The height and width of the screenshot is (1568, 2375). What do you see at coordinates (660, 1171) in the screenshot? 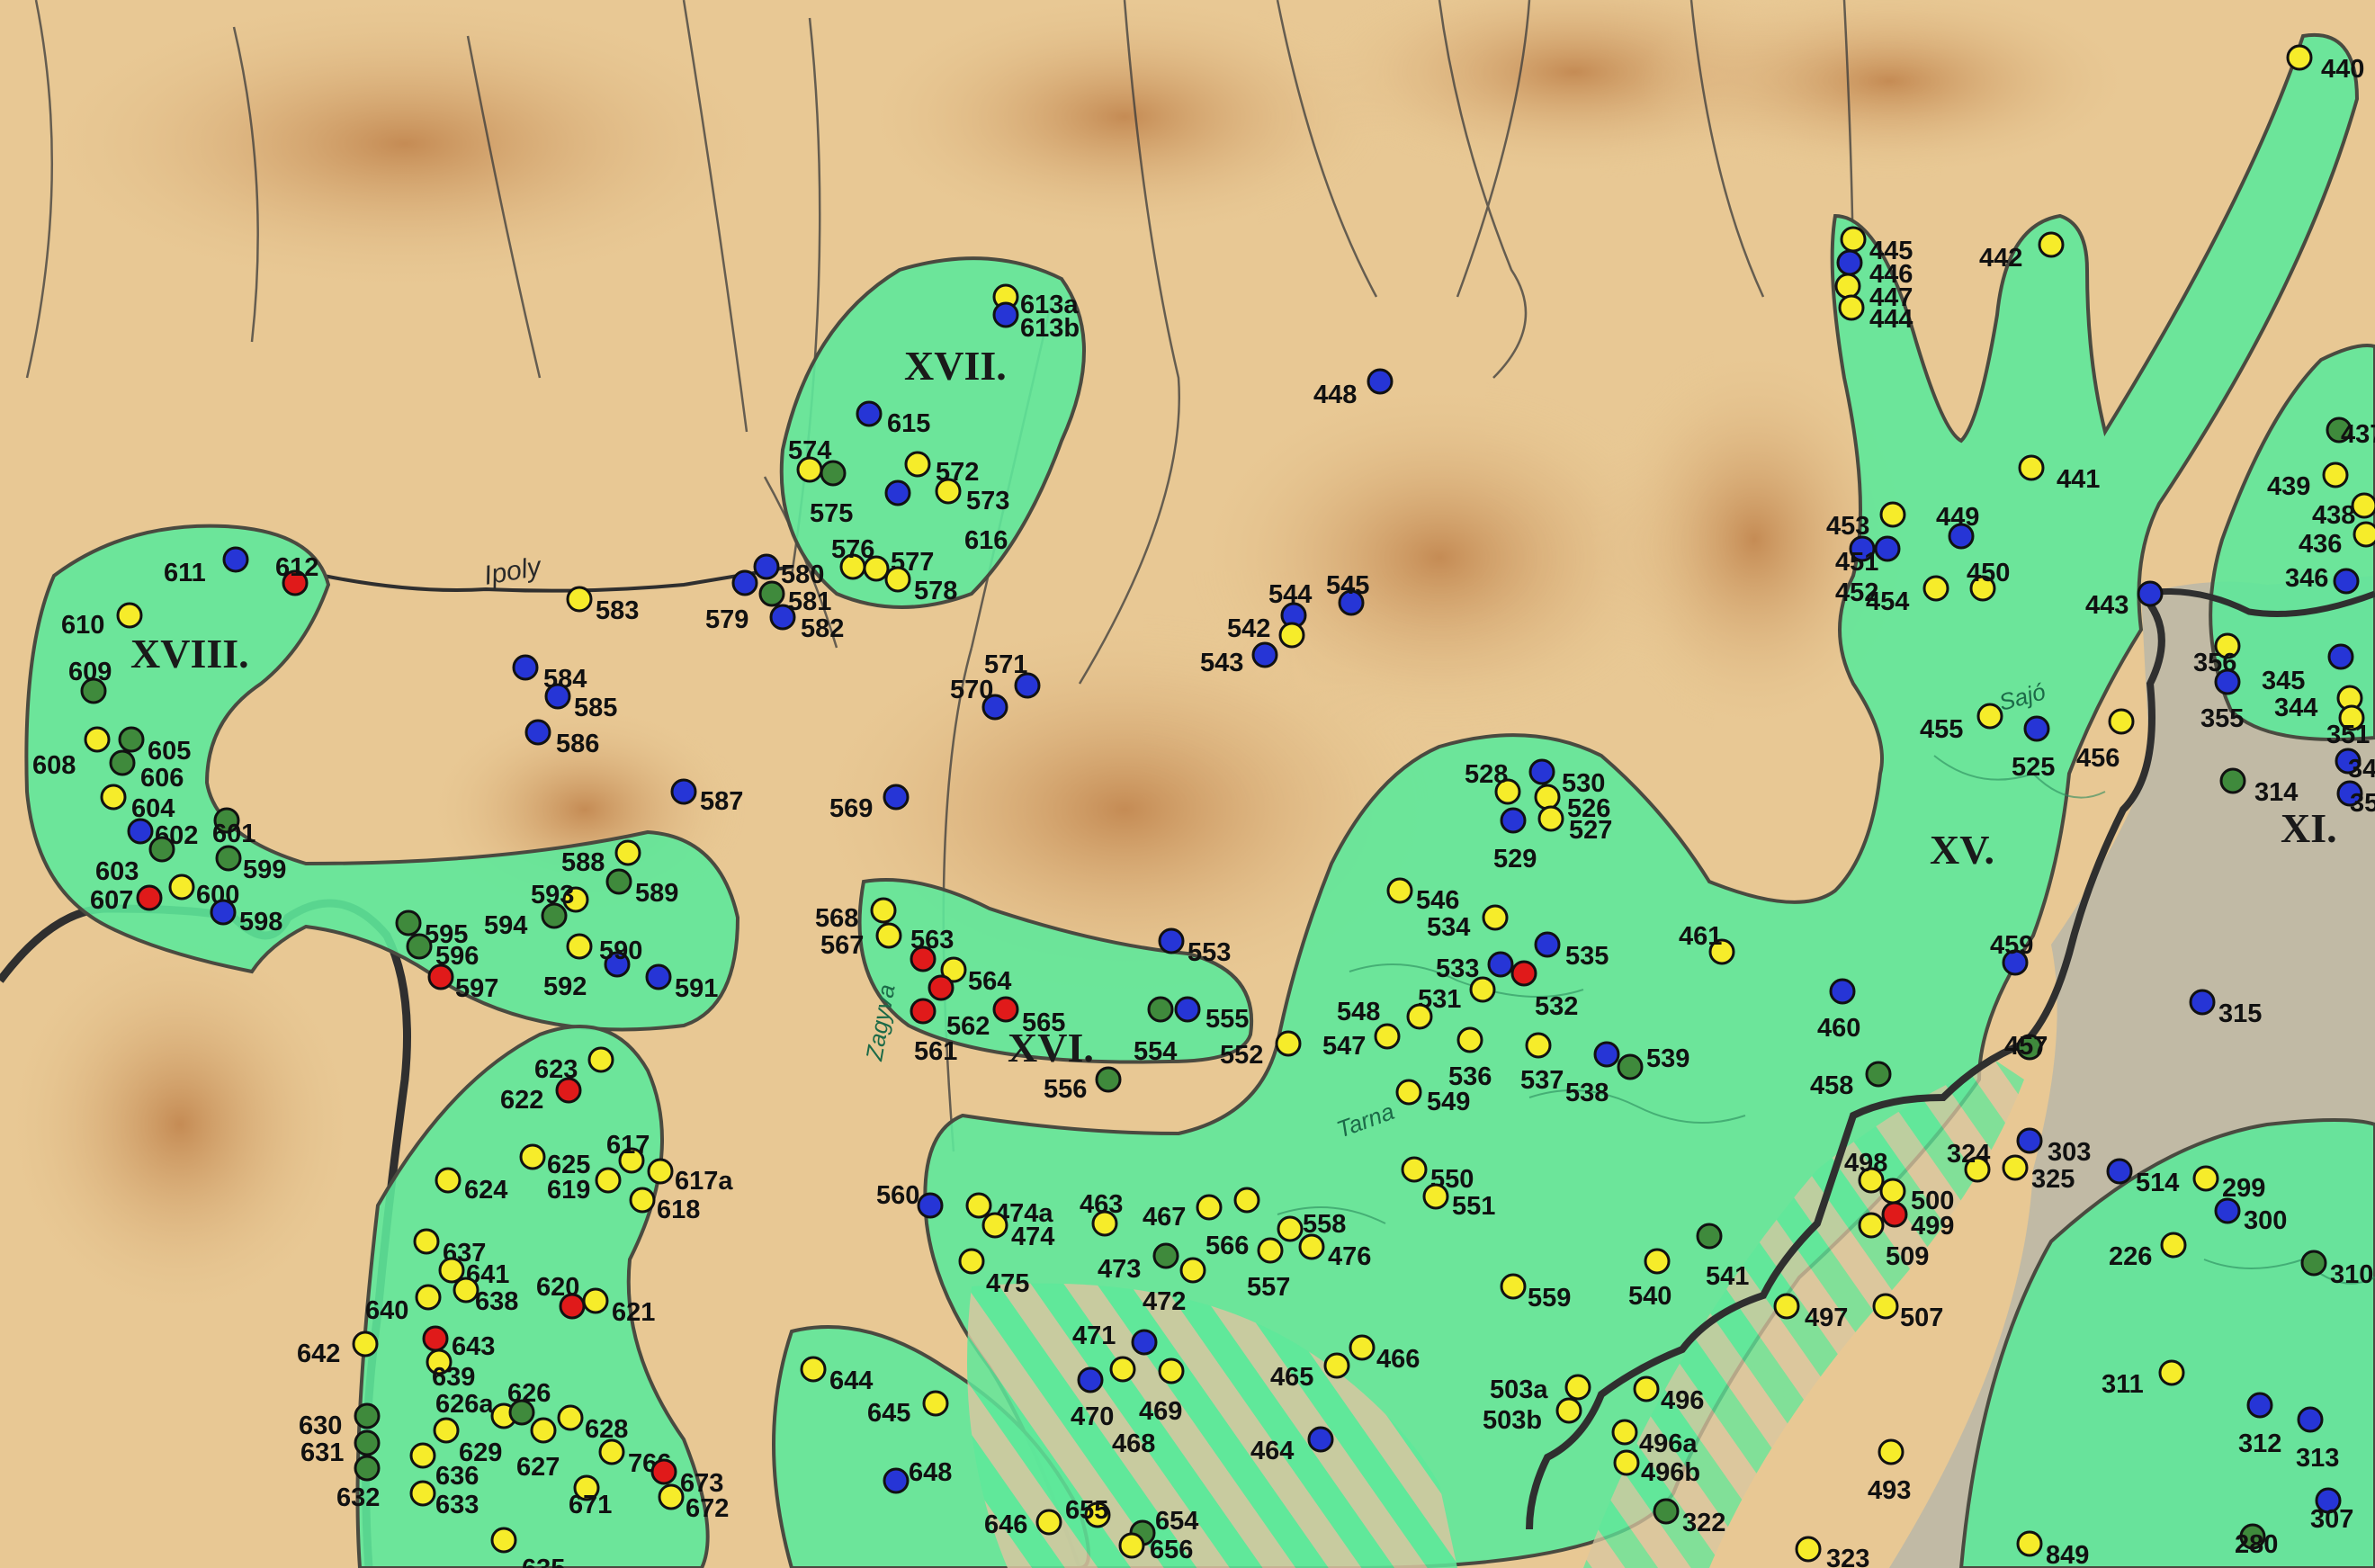
I see `site-marker-617a` at bounding box center [660, 1171].